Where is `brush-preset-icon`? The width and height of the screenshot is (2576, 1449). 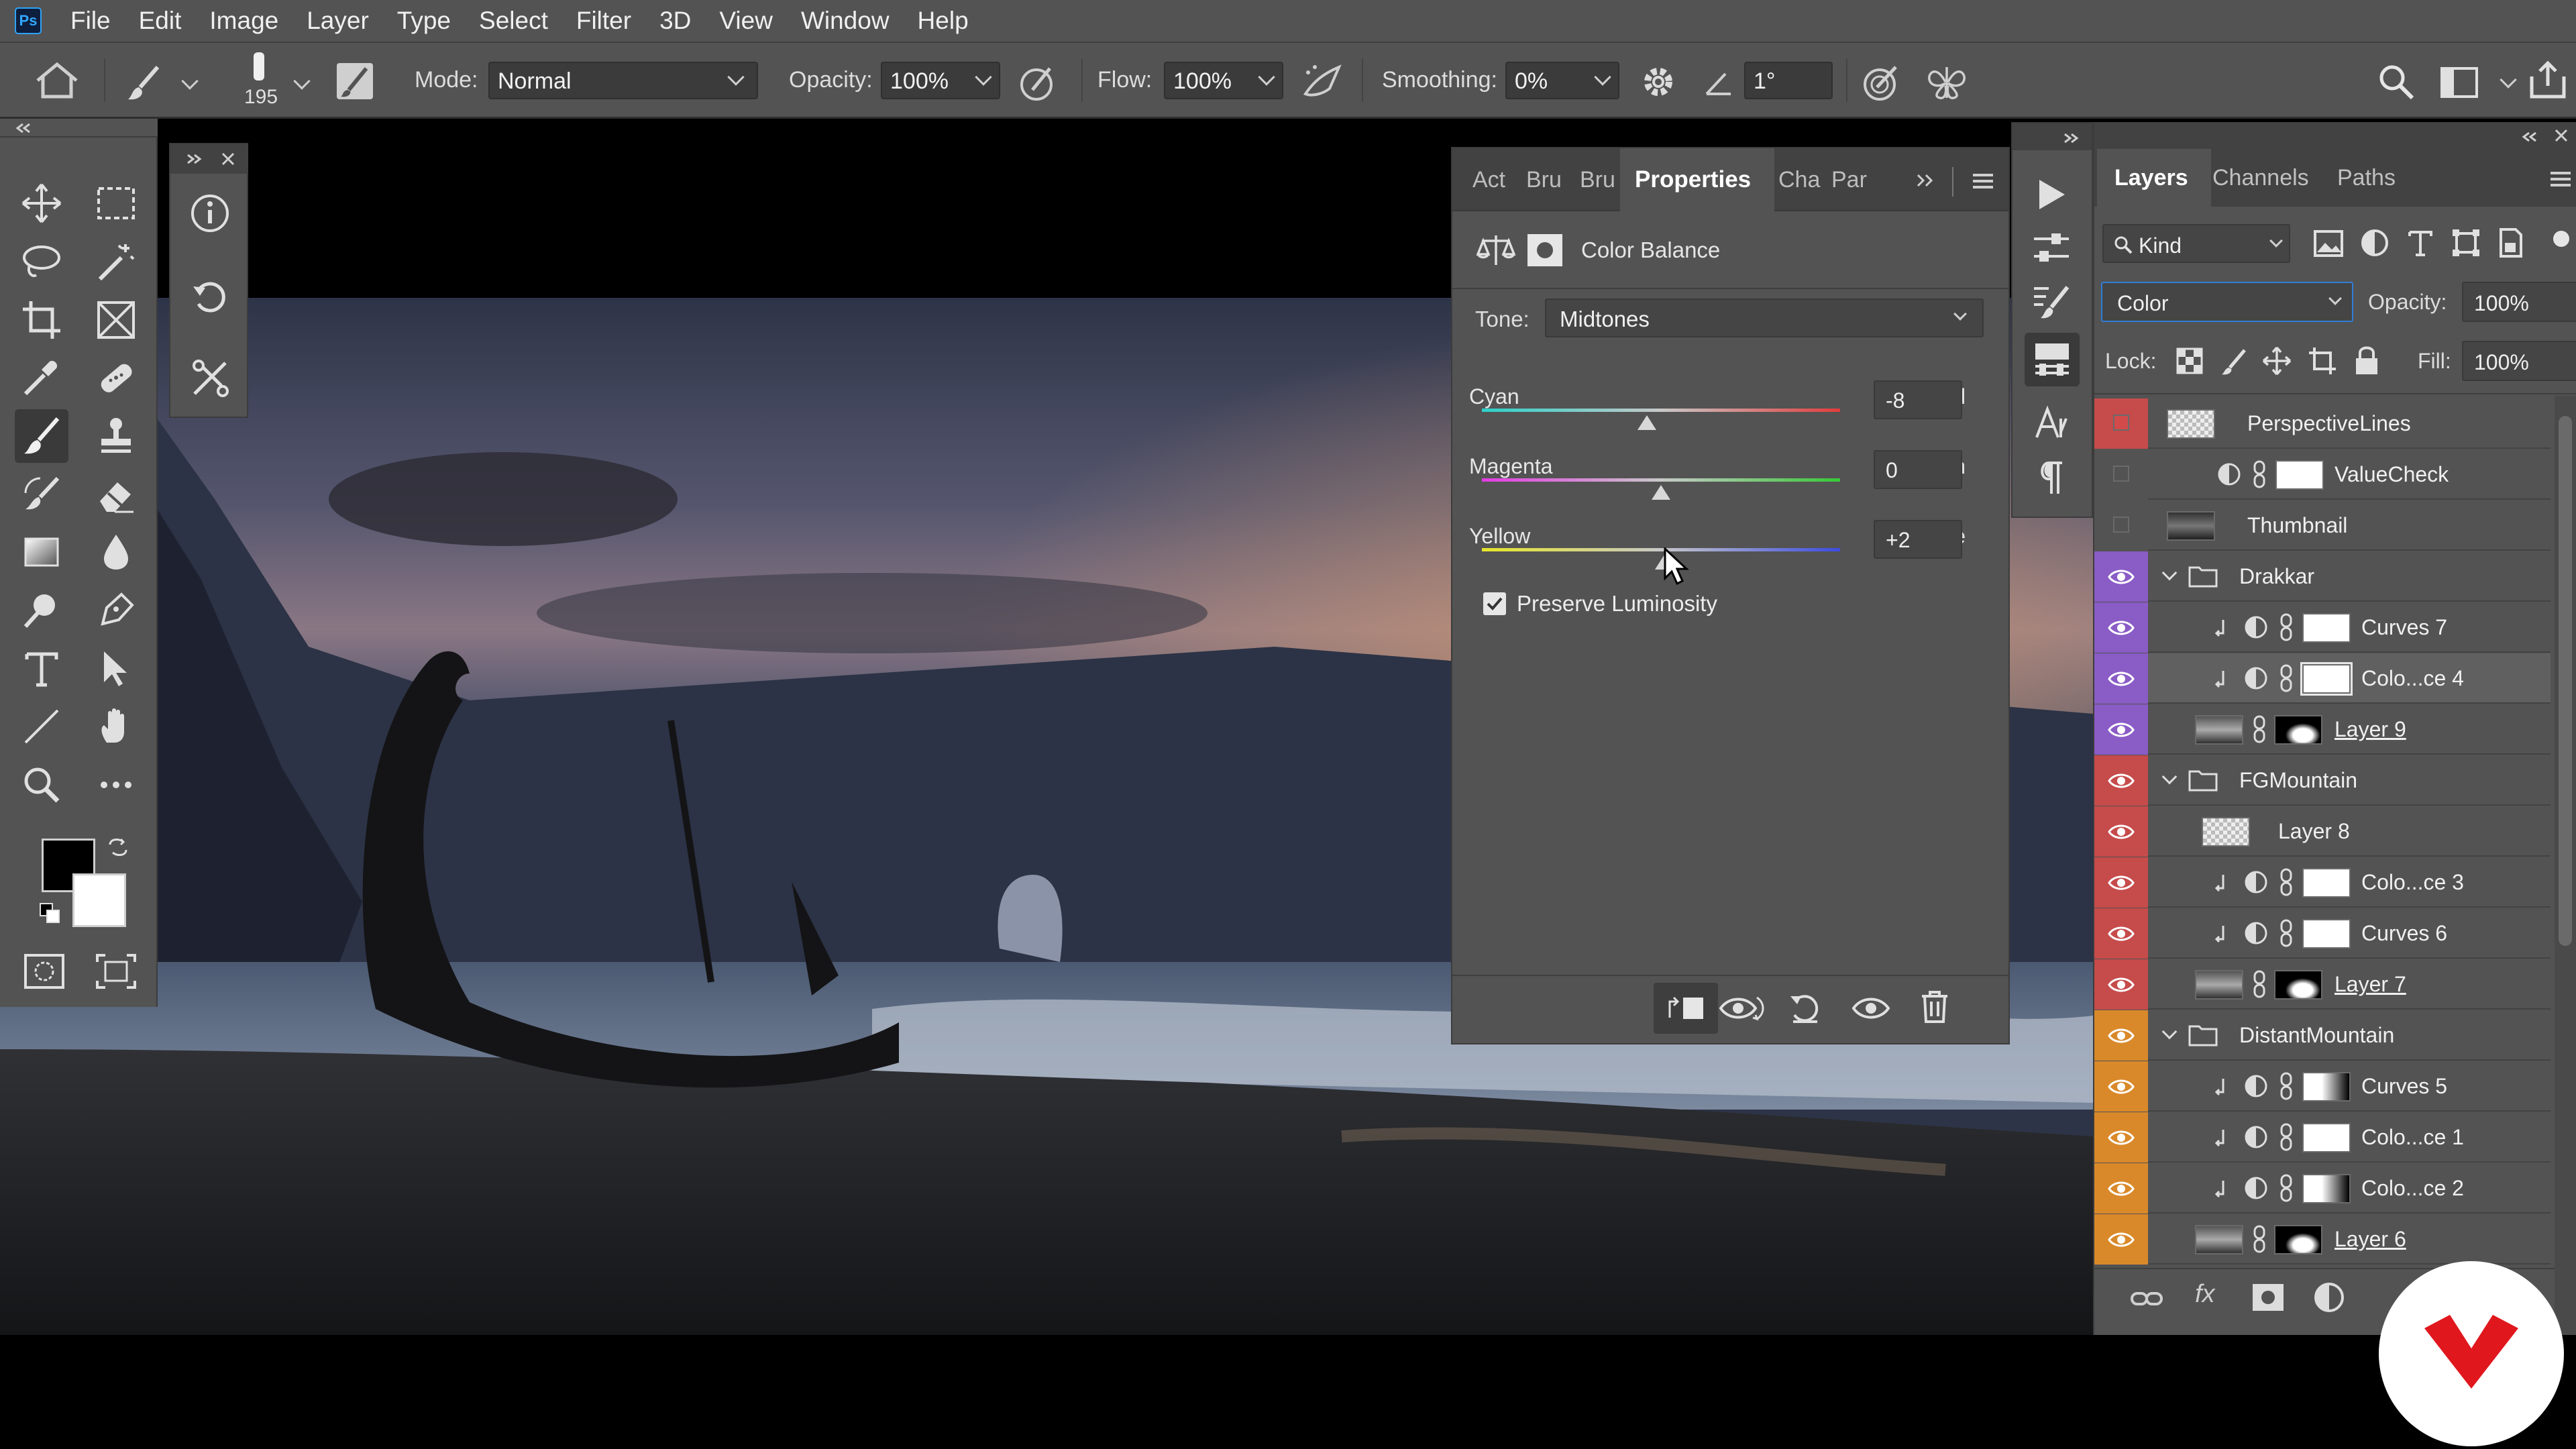 brush-preset-icon is located at coordinates (259, 66).